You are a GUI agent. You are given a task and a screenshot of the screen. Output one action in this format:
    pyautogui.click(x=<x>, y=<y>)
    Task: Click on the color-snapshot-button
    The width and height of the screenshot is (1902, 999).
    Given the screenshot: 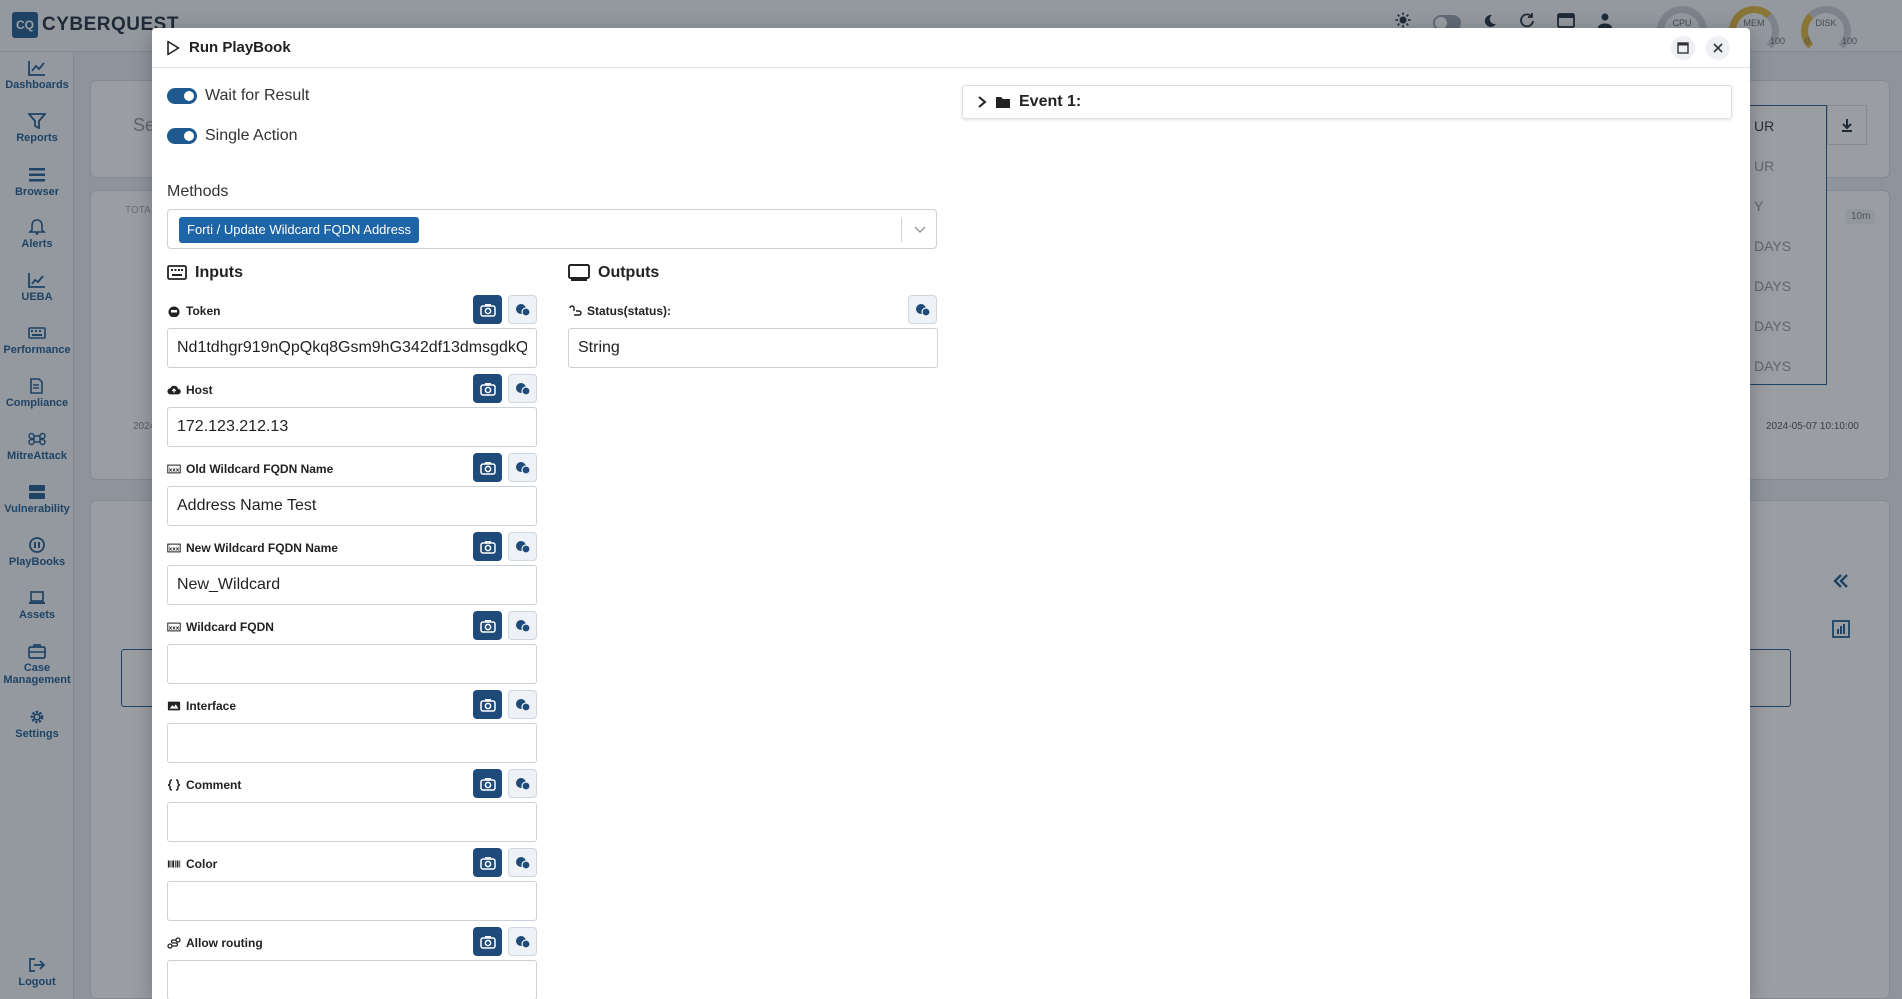 What is the action you would take?
    pyautogui.click(x=487, y=862)
    